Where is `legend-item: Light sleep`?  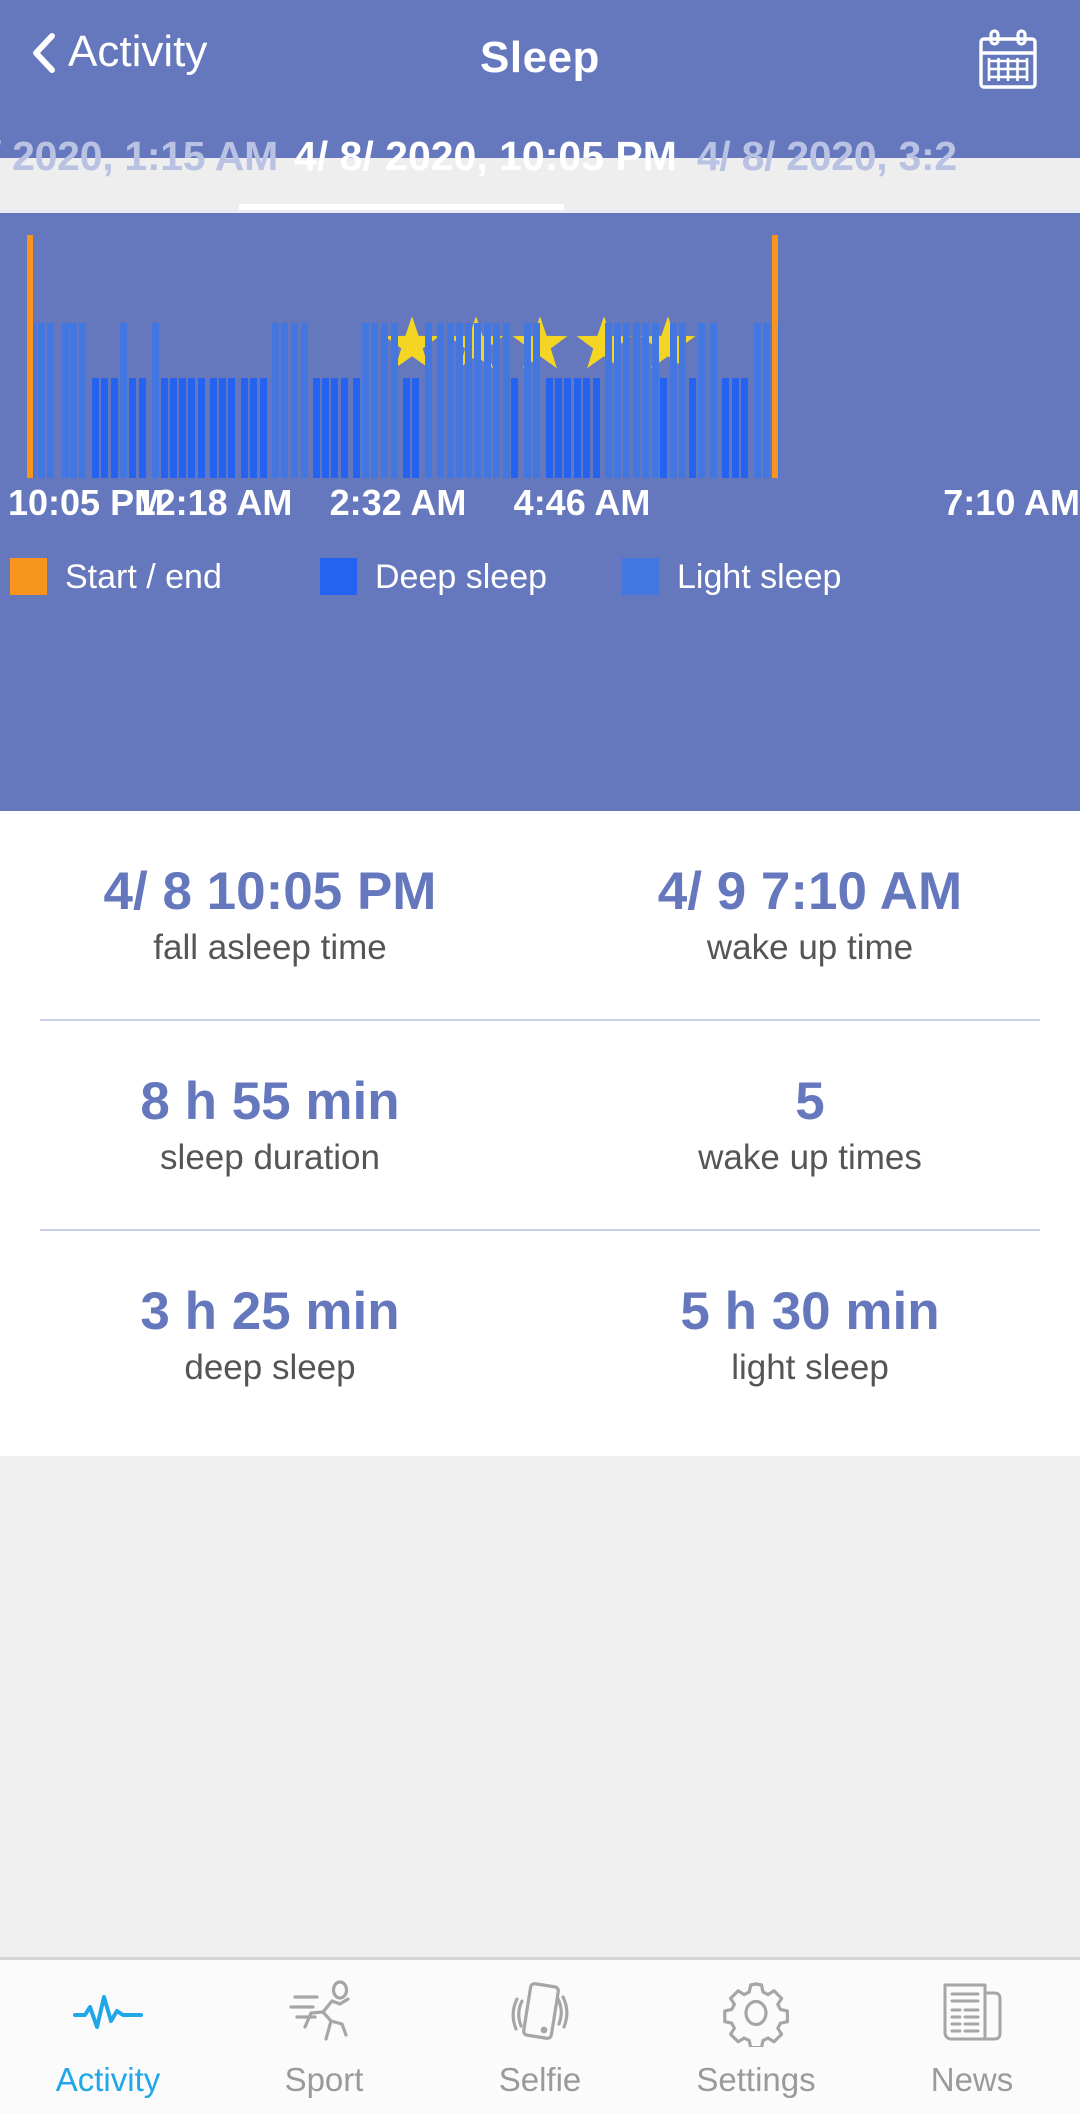
legend-item: Light sleep is located at coordinates (731, 576).